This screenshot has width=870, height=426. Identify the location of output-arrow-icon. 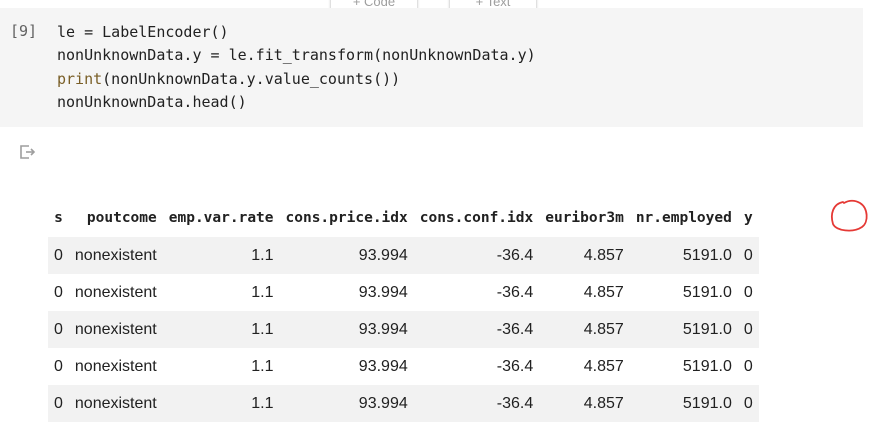
(27, 152).